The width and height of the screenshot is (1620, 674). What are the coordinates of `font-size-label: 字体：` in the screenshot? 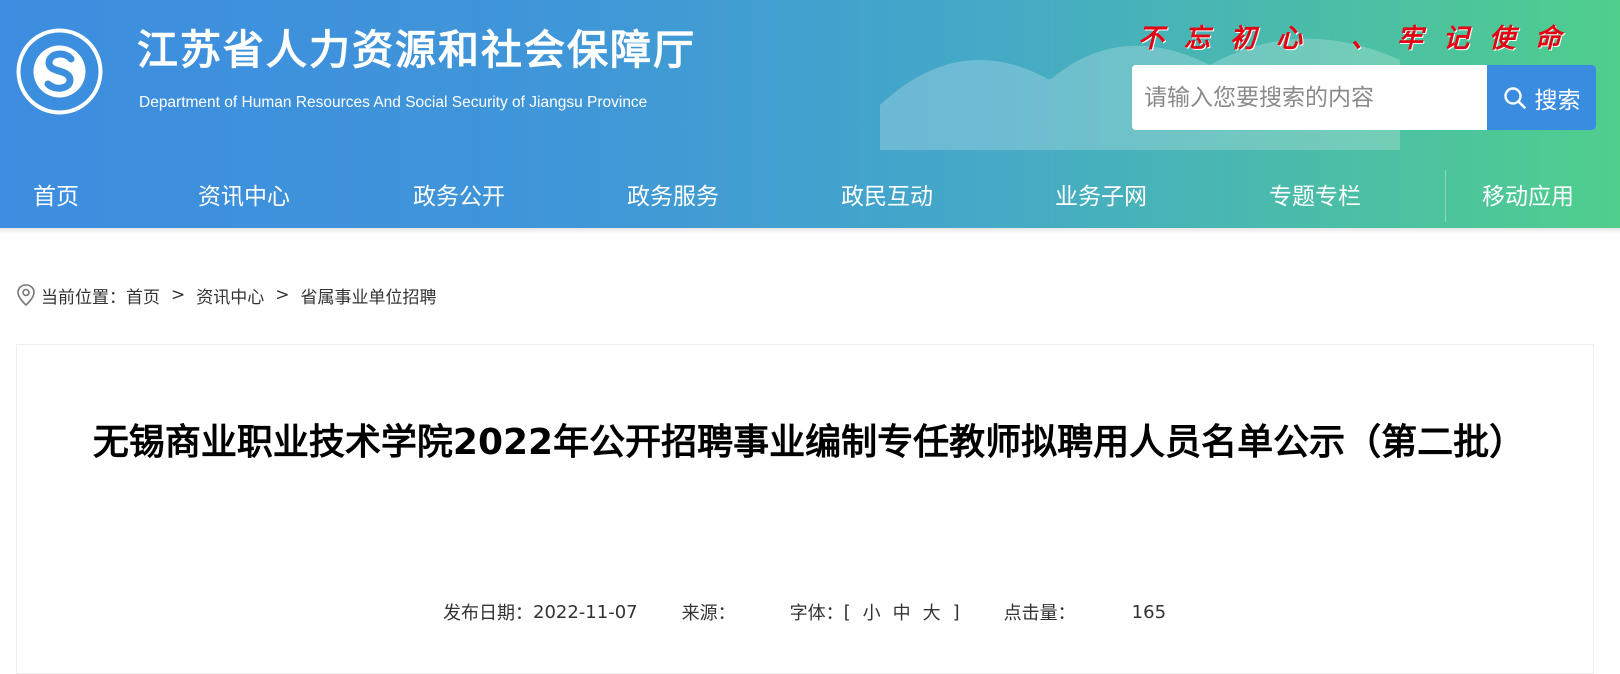 It's located at (816, 613).